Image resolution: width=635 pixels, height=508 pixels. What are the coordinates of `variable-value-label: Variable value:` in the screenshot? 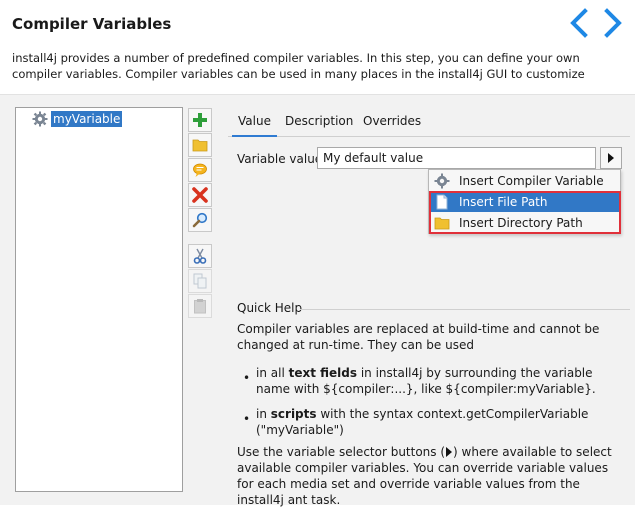 It's located at (282, 159).